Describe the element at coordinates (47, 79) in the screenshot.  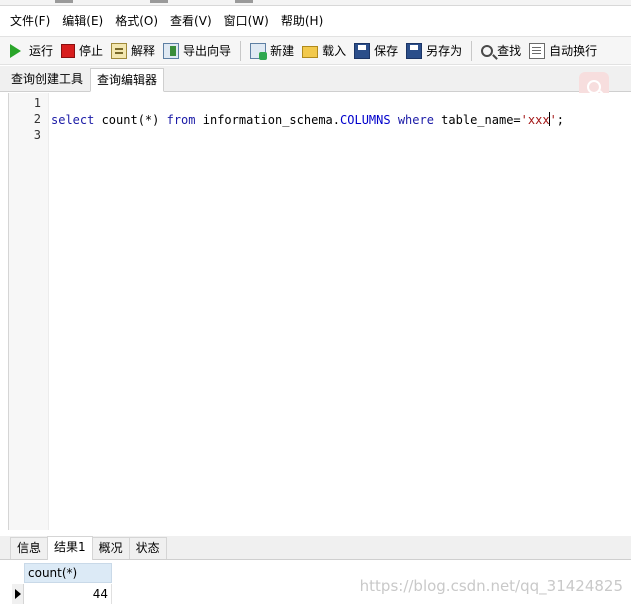
I see `tab-query-builder: 查询创建工具` at that location.